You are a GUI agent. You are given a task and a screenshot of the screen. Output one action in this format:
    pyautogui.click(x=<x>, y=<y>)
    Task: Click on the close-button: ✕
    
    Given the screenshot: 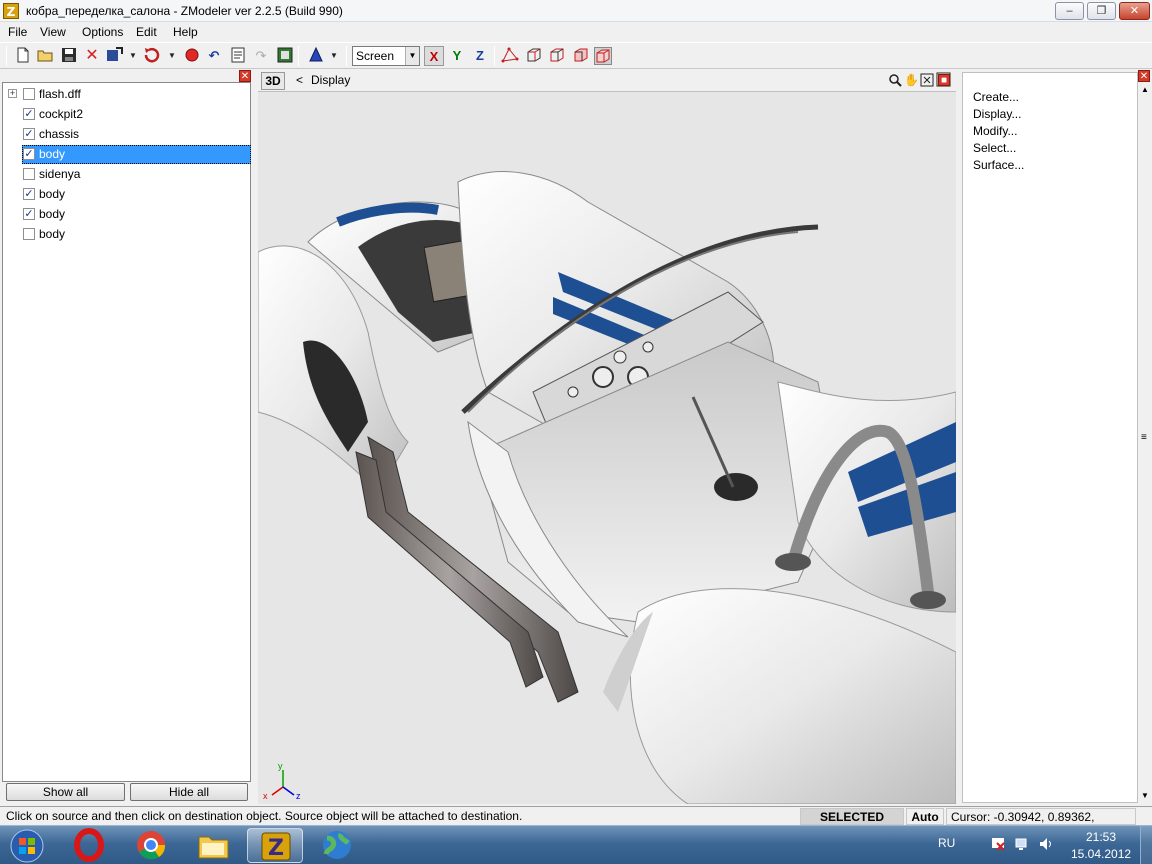 What is the action you would take?
    pyautogui.click(x=1134, y=11)
    